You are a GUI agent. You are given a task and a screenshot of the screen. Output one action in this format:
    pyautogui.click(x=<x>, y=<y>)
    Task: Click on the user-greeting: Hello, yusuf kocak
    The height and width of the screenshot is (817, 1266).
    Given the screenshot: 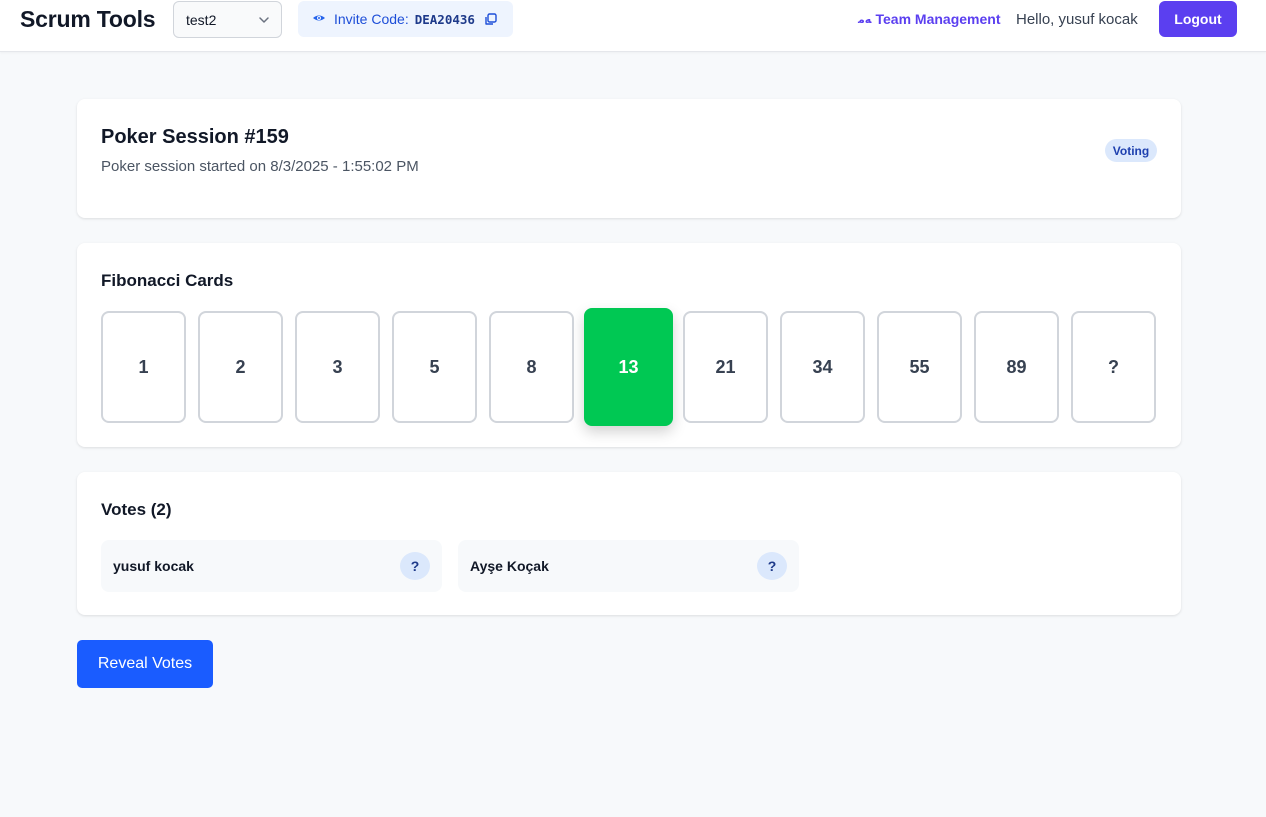 What is the action you would take?
    pyautogui.click(x=1077, y=19)
    